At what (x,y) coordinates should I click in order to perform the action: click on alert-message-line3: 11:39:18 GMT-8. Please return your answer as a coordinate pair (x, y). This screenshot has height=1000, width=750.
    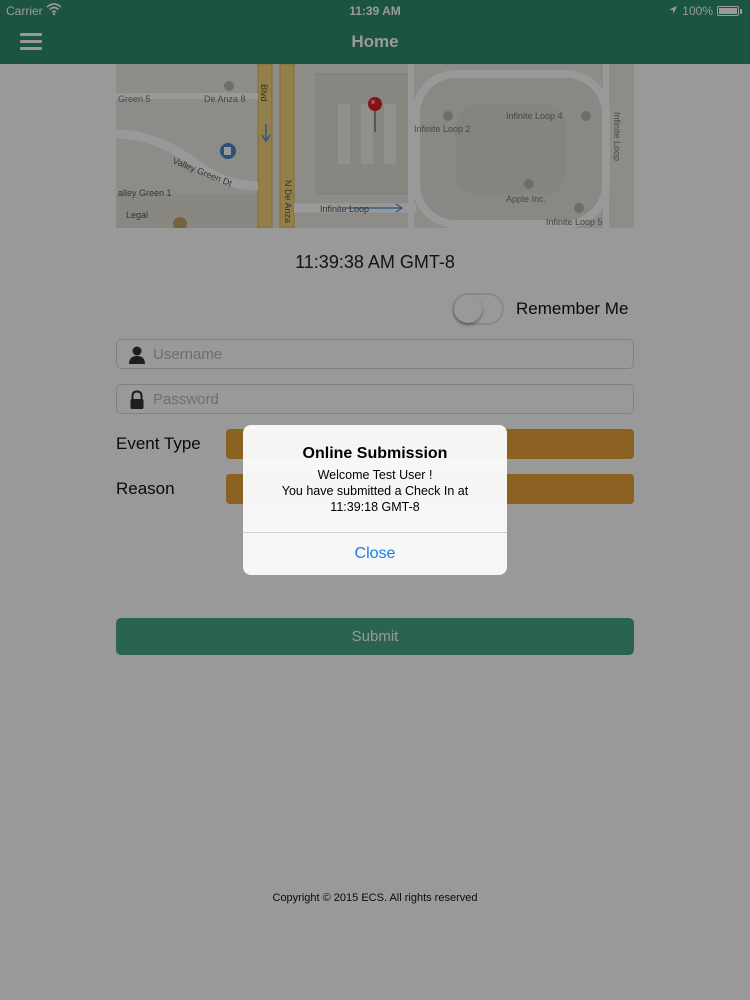
    Looking at the image, I should click on (375, 507).